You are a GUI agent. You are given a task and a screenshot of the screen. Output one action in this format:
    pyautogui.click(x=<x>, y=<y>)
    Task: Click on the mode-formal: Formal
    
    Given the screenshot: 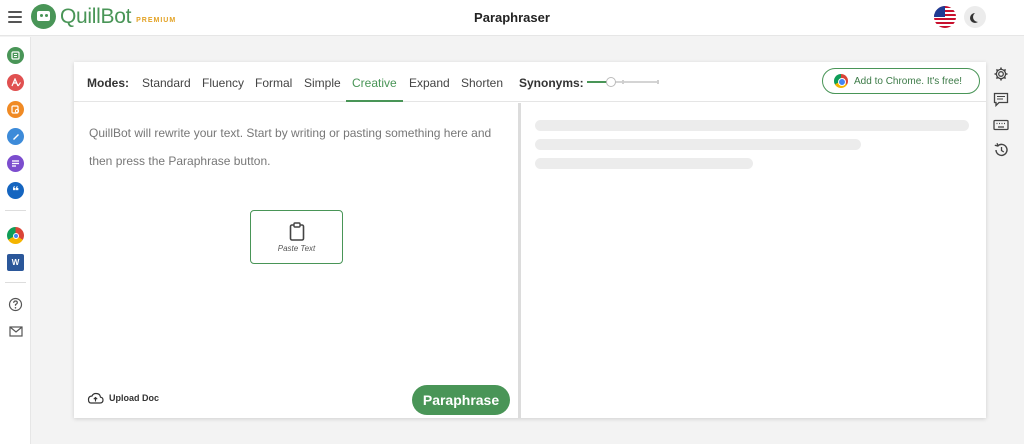 What is the action you would take?
    pyautogui.click(x=273, y=83)
    